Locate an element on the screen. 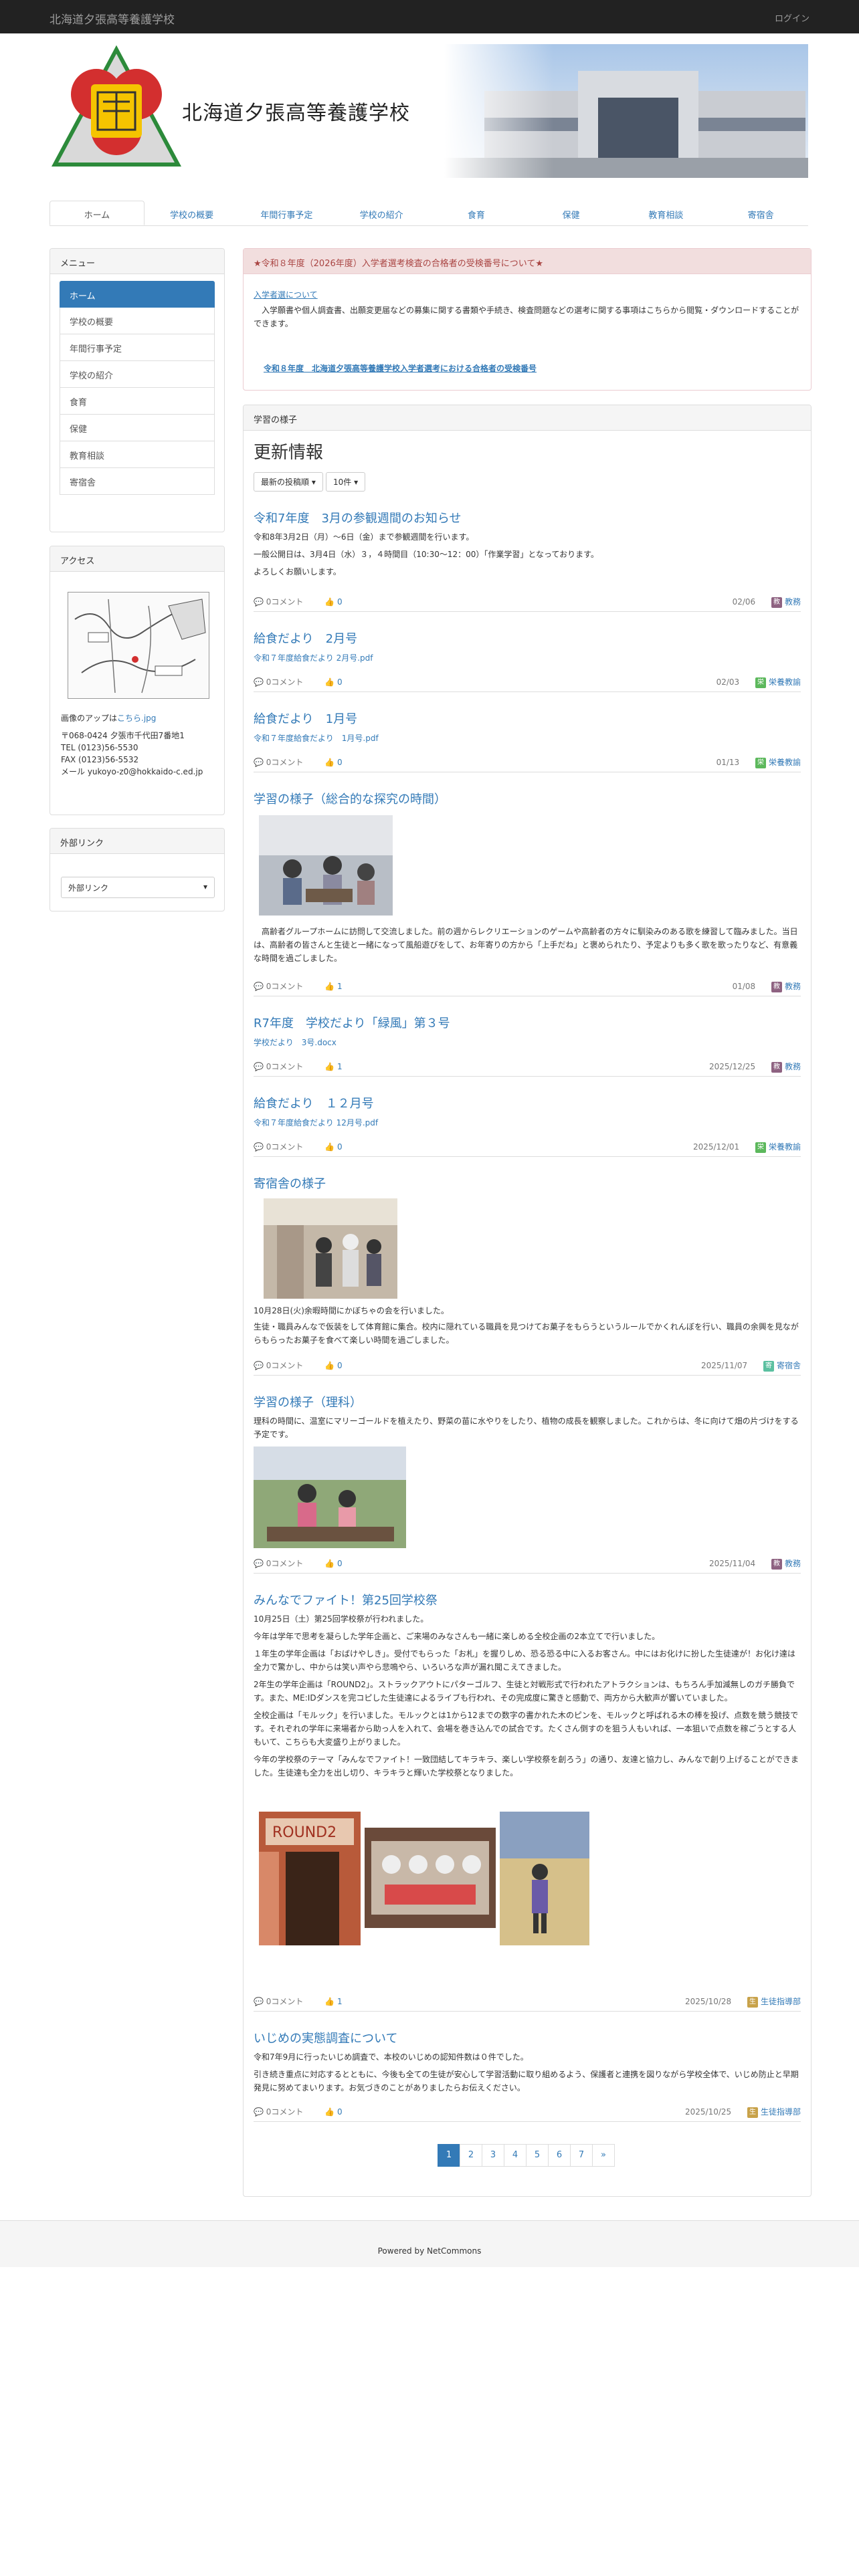  entry-meta: 💬 0コメント 👍 1 2025/12/25 教教務 is located at coordinates (527, 1069).